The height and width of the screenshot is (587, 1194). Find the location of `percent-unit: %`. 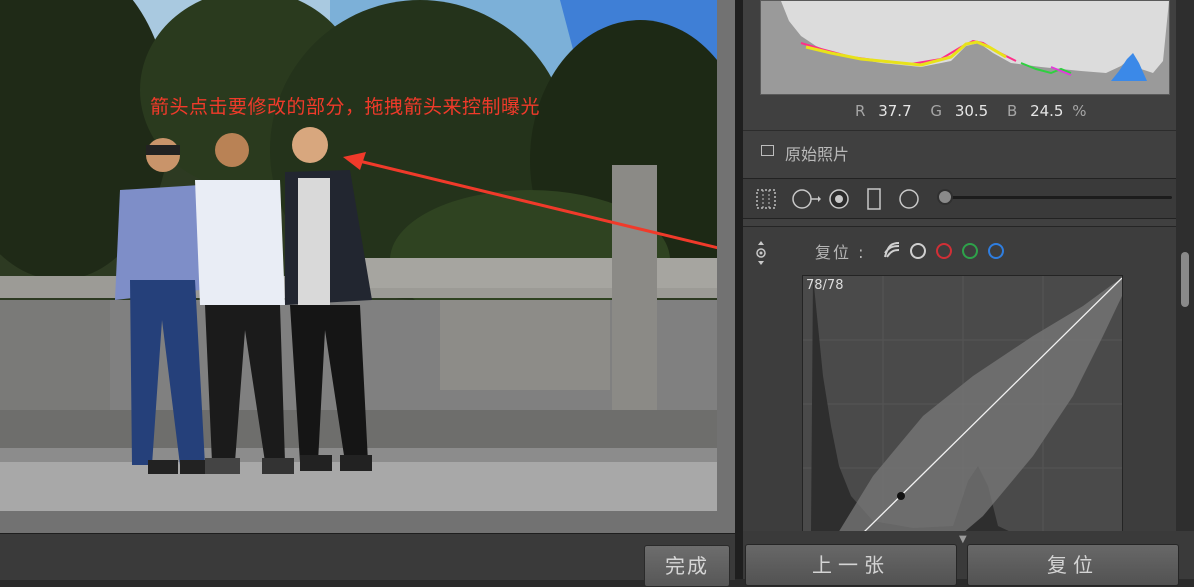

percent-unit: % is located at coordinates (1079, 111).